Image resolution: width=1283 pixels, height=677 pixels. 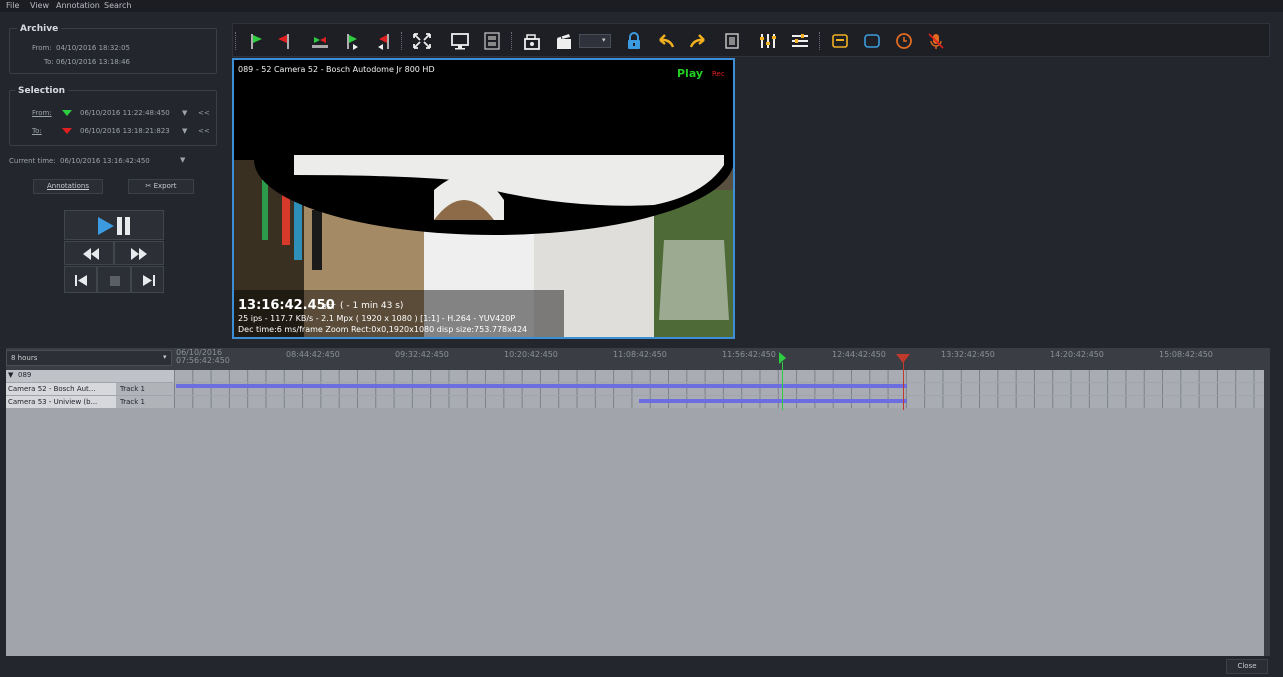 I want to click on stop-icon, so click(x=115, y=281).